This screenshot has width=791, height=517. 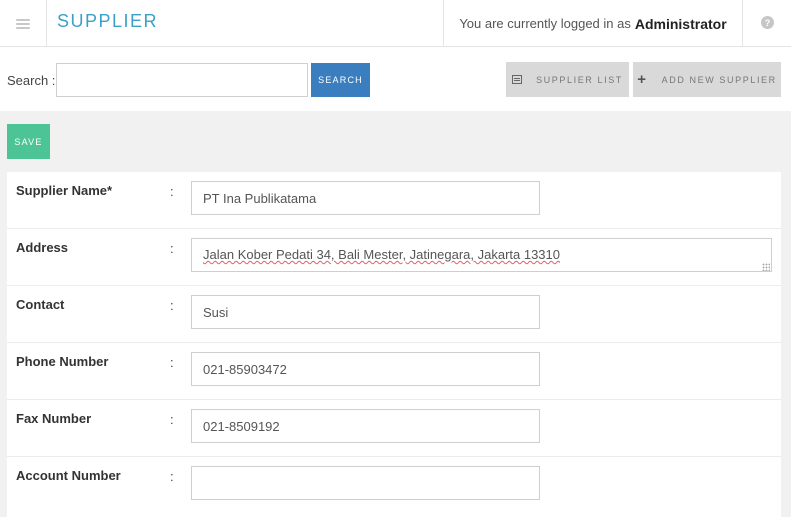 What do you see at coordinates (365, 312) in the screenshot?
I see `contact-input` at bounding box center [365, 312].